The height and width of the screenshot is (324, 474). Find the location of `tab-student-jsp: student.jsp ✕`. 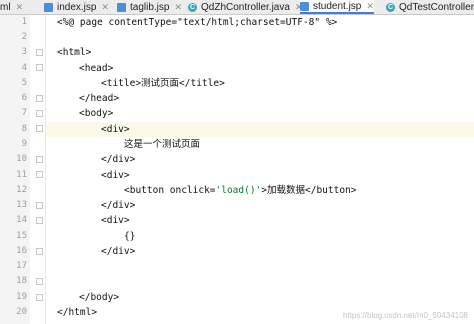

tab-student-jsp: student.jsp ✕ is located at coordinates (337, 7).